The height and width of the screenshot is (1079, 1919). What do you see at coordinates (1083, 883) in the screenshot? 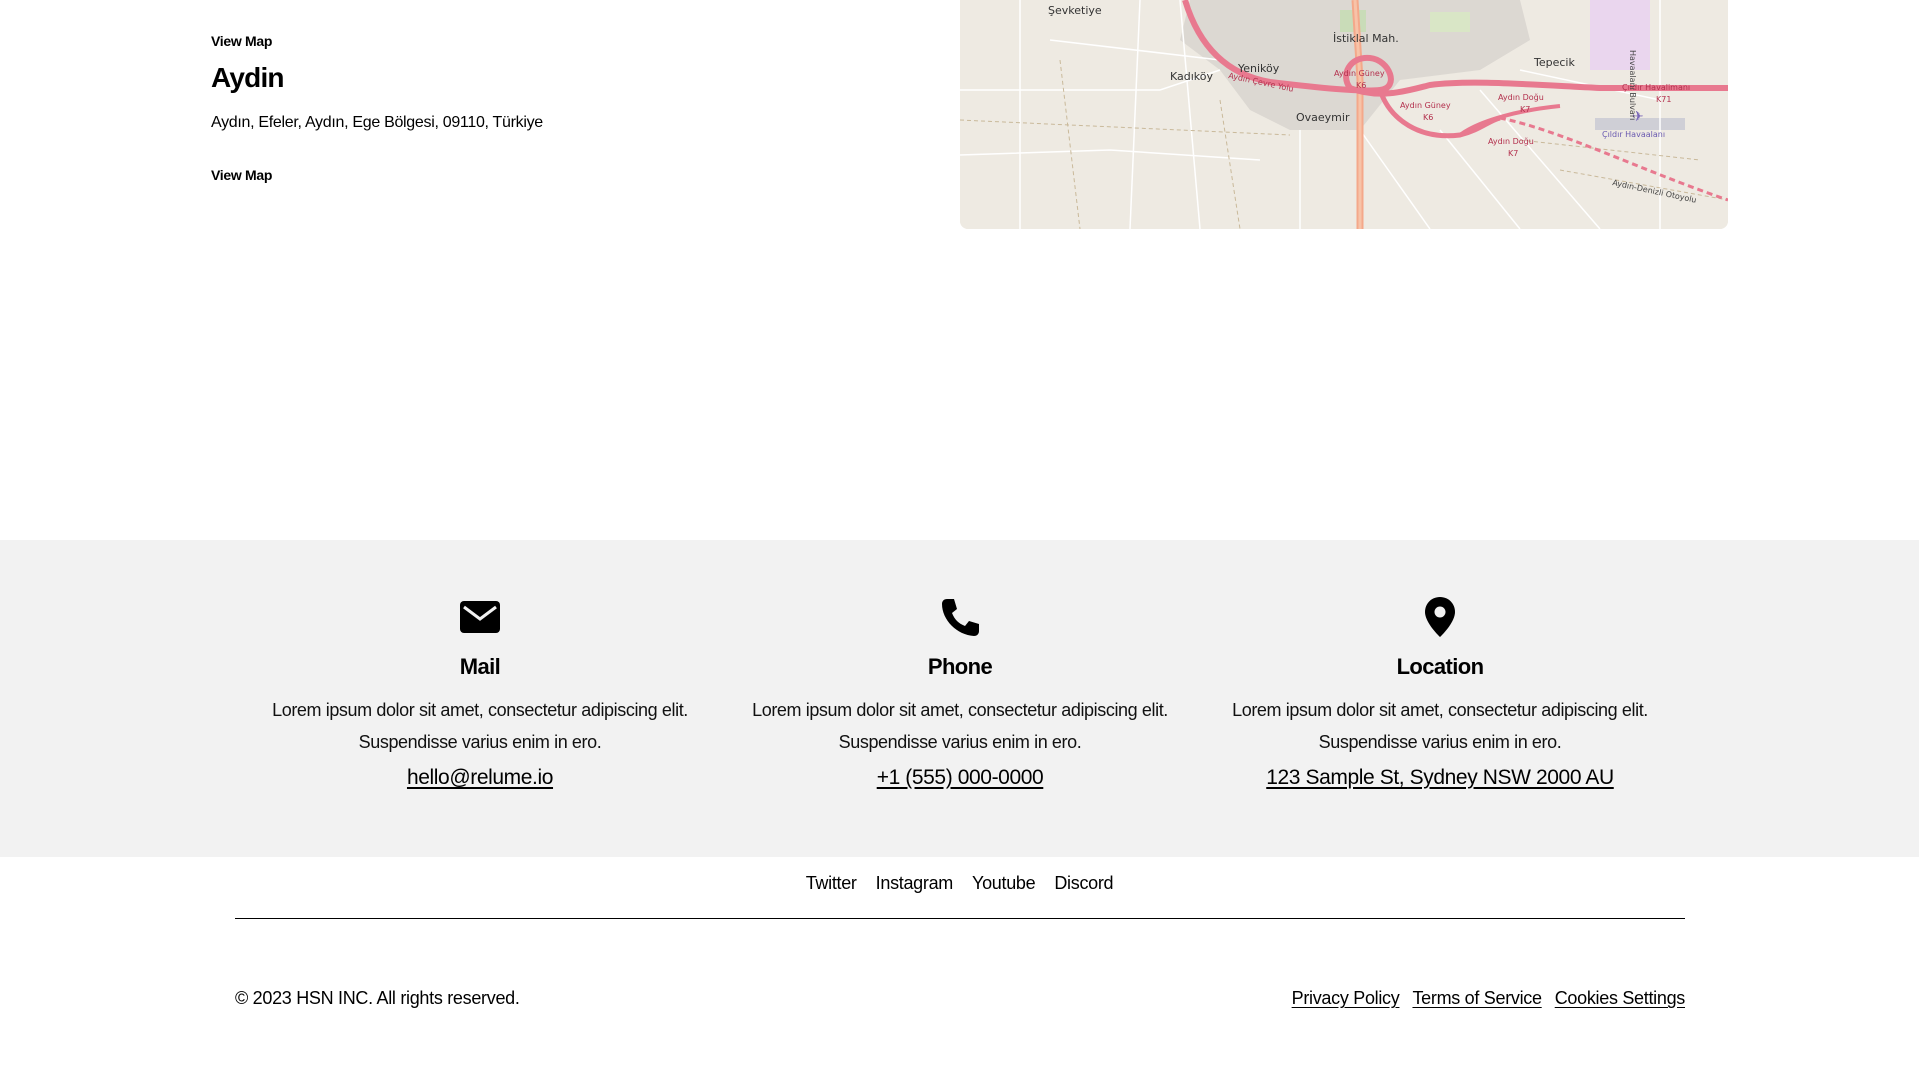
I see `social-link-discord: Discord` at bounding box center [1083, 883].